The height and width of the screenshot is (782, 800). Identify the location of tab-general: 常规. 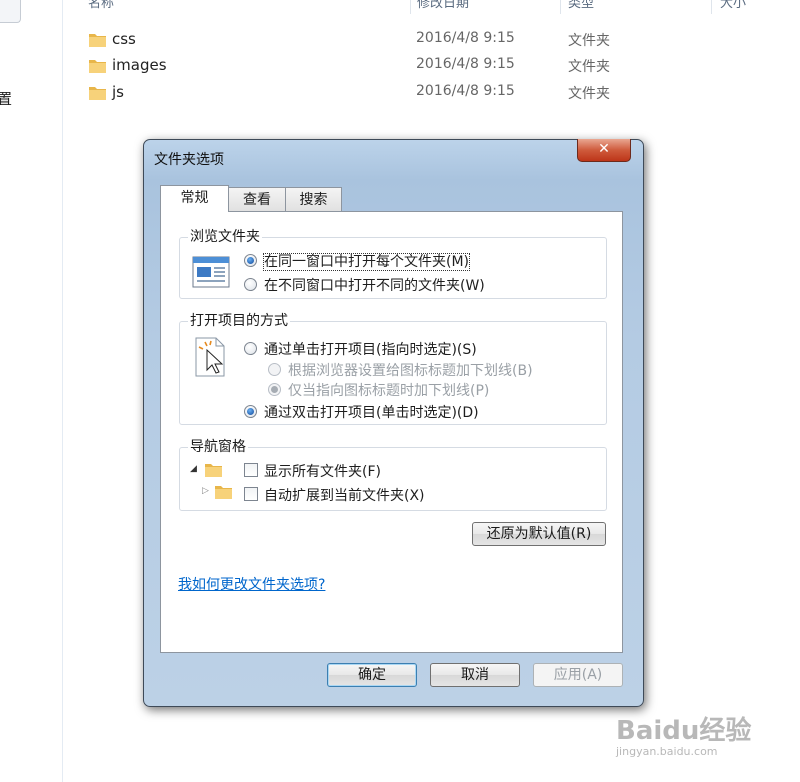
(194, 198).